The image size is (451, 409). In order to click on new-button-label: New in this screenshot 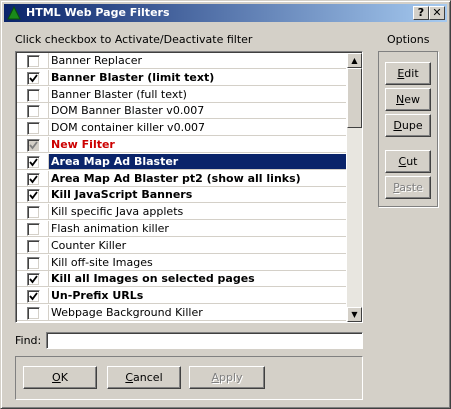, I will do `click(408, 99)`.